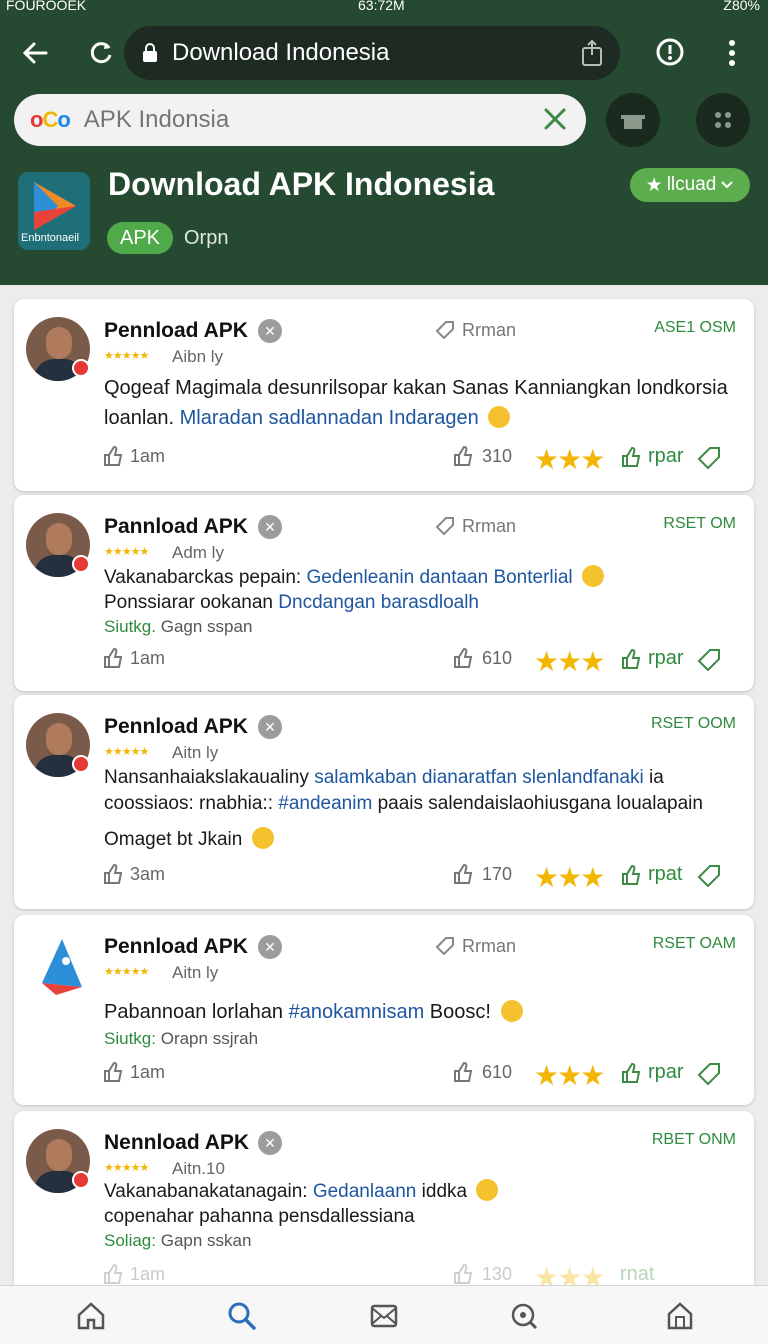 The width and height of the screenshot is (768, 1344). Describe the element at coordinates (176, 526) in the screenshot. I see `review-author: Pannload APK` at that location.